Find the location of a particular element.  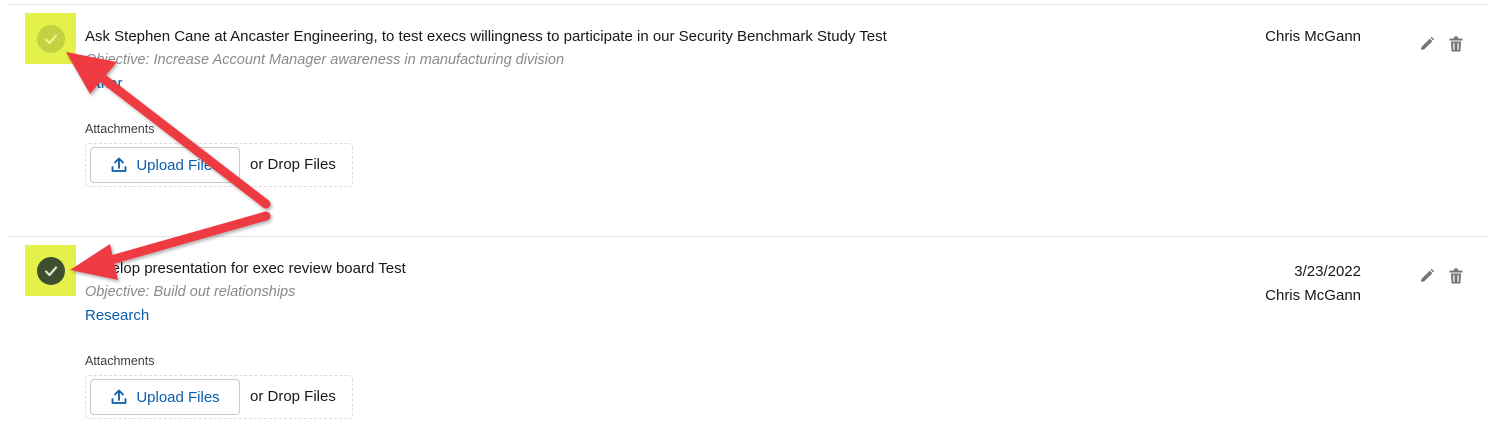

mark-incomplete-button is located at coordinates (51, 271).